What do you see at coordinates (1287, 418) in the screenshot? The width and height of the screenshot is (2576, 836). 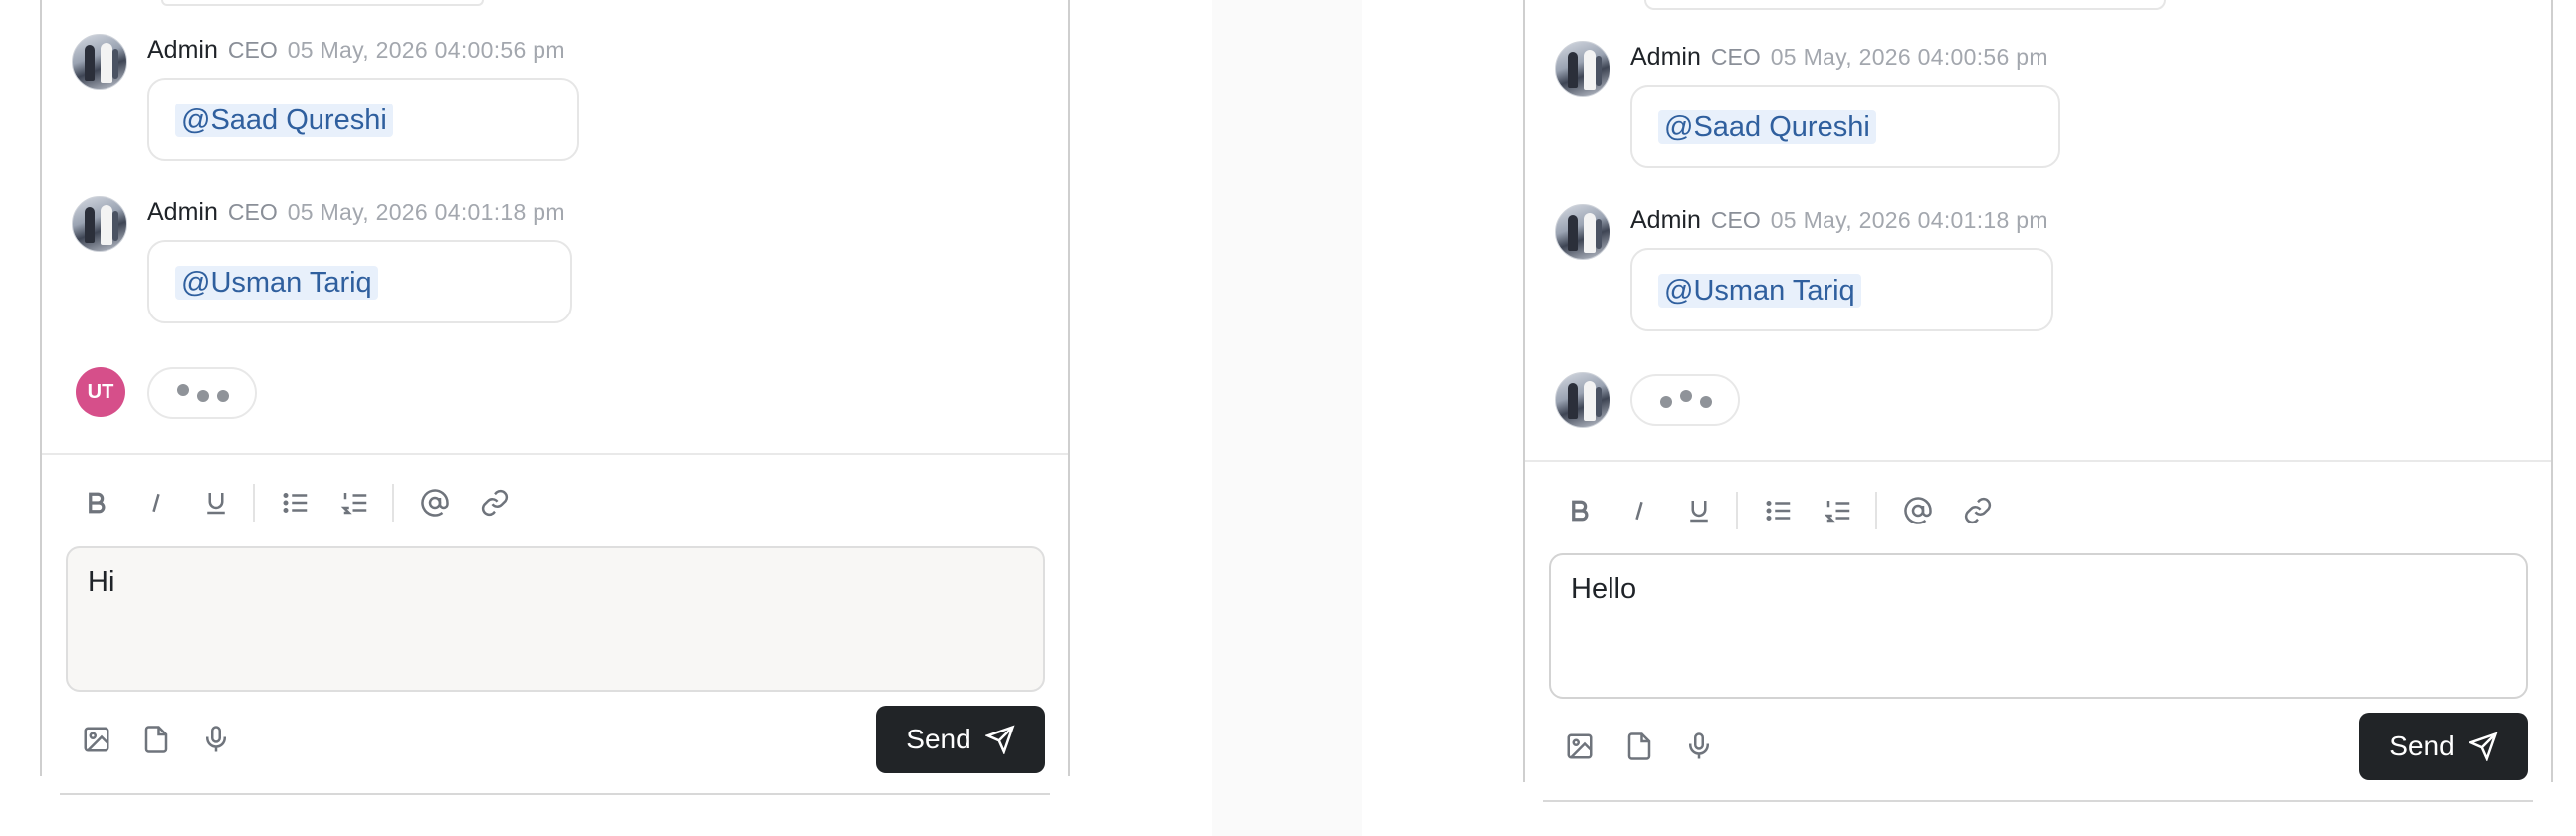 I see `background-gap` at bounding box center [1287, 418].